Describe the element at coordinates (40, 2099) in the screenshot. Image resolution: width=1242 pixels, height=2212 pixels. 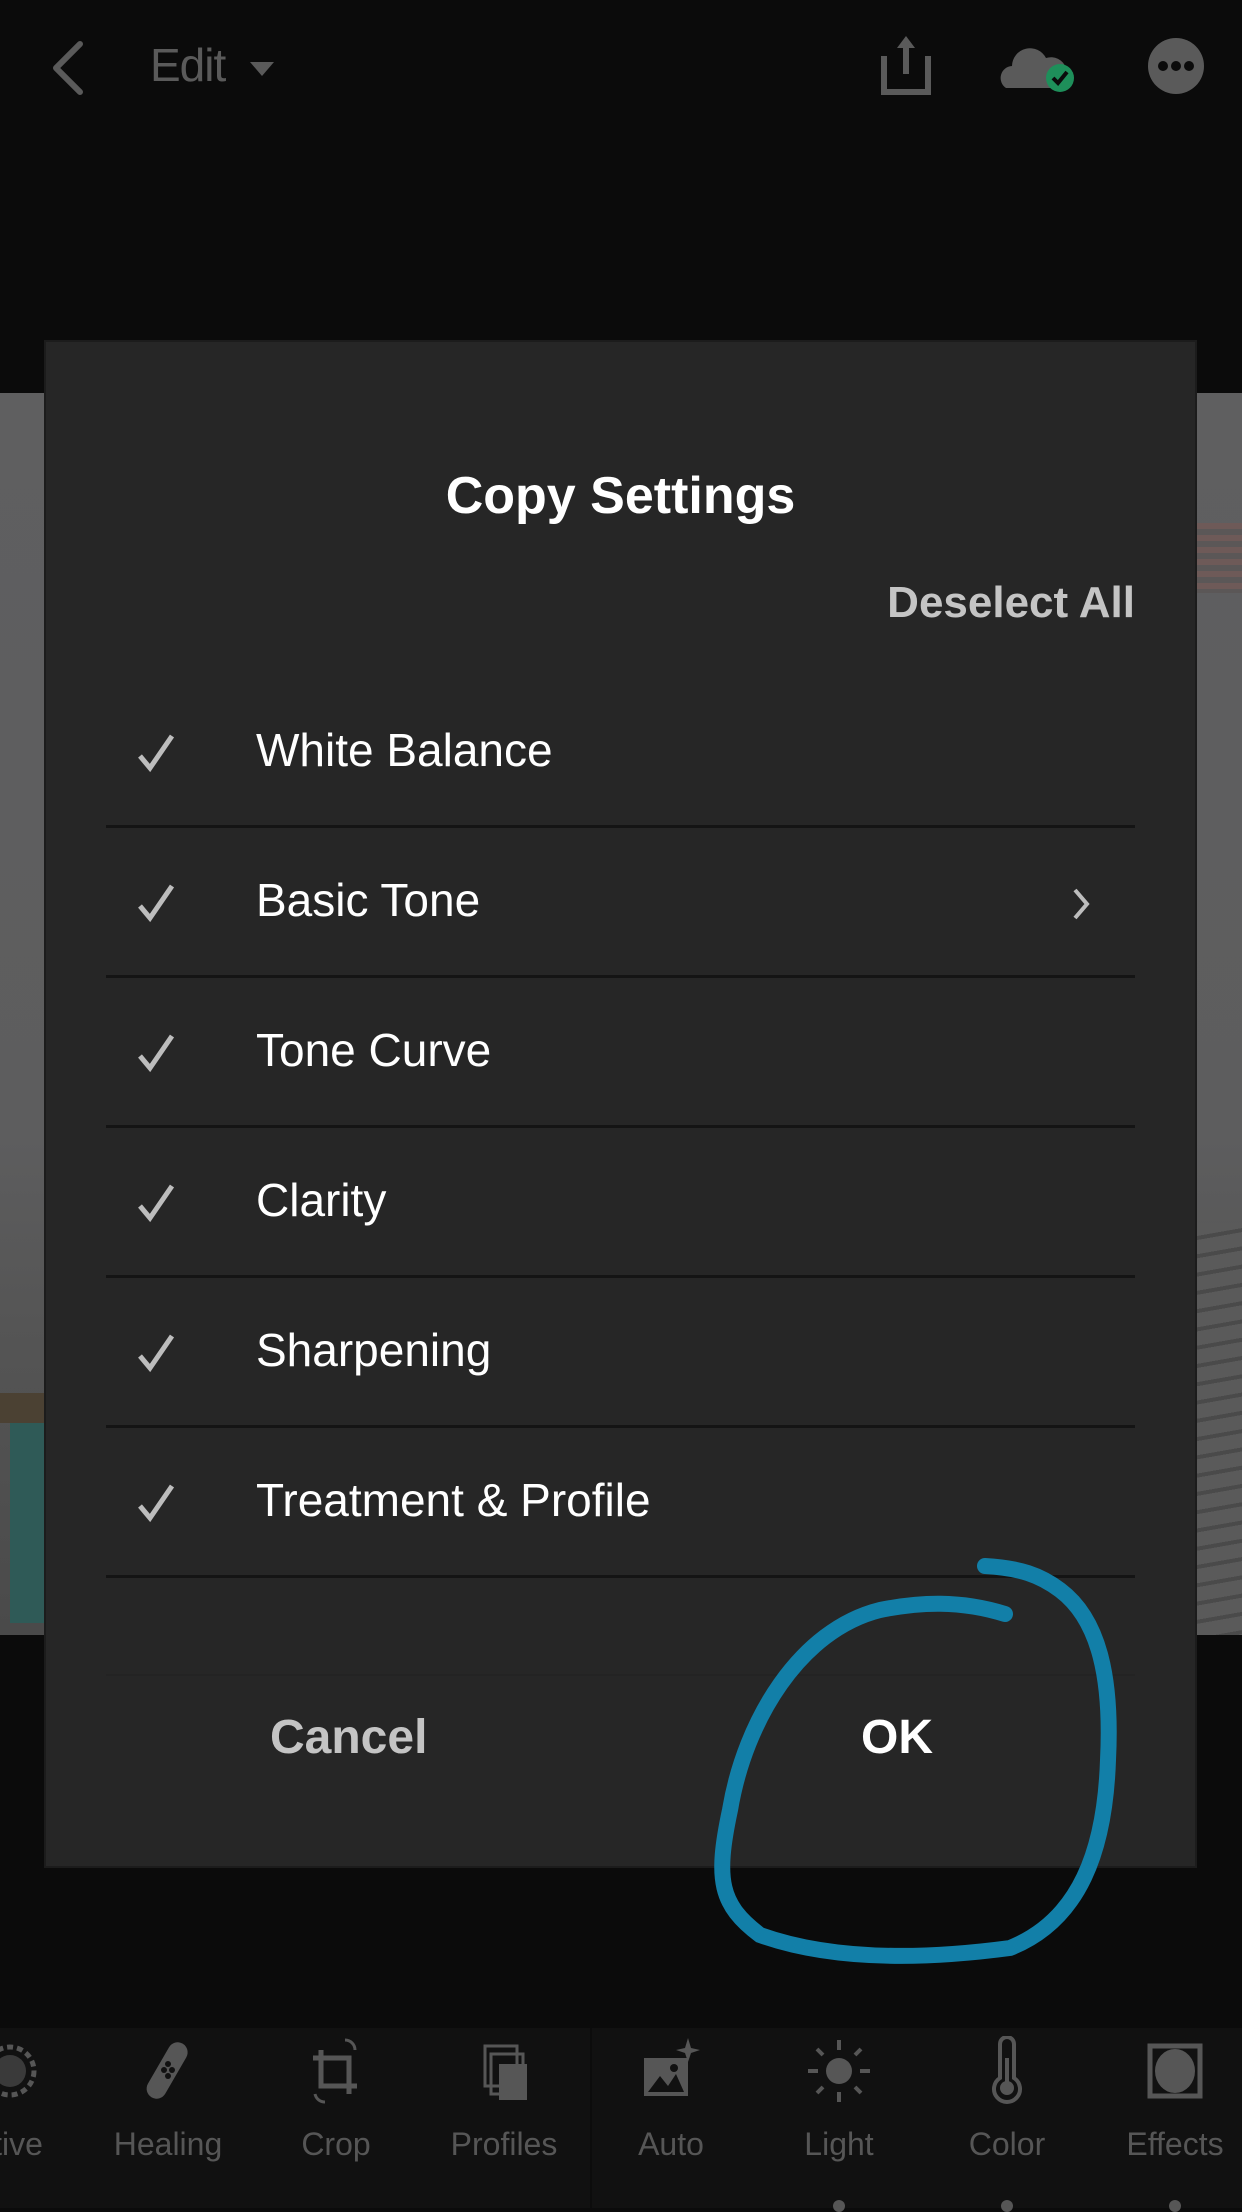
I see `tool-selective: ctive` at that location.